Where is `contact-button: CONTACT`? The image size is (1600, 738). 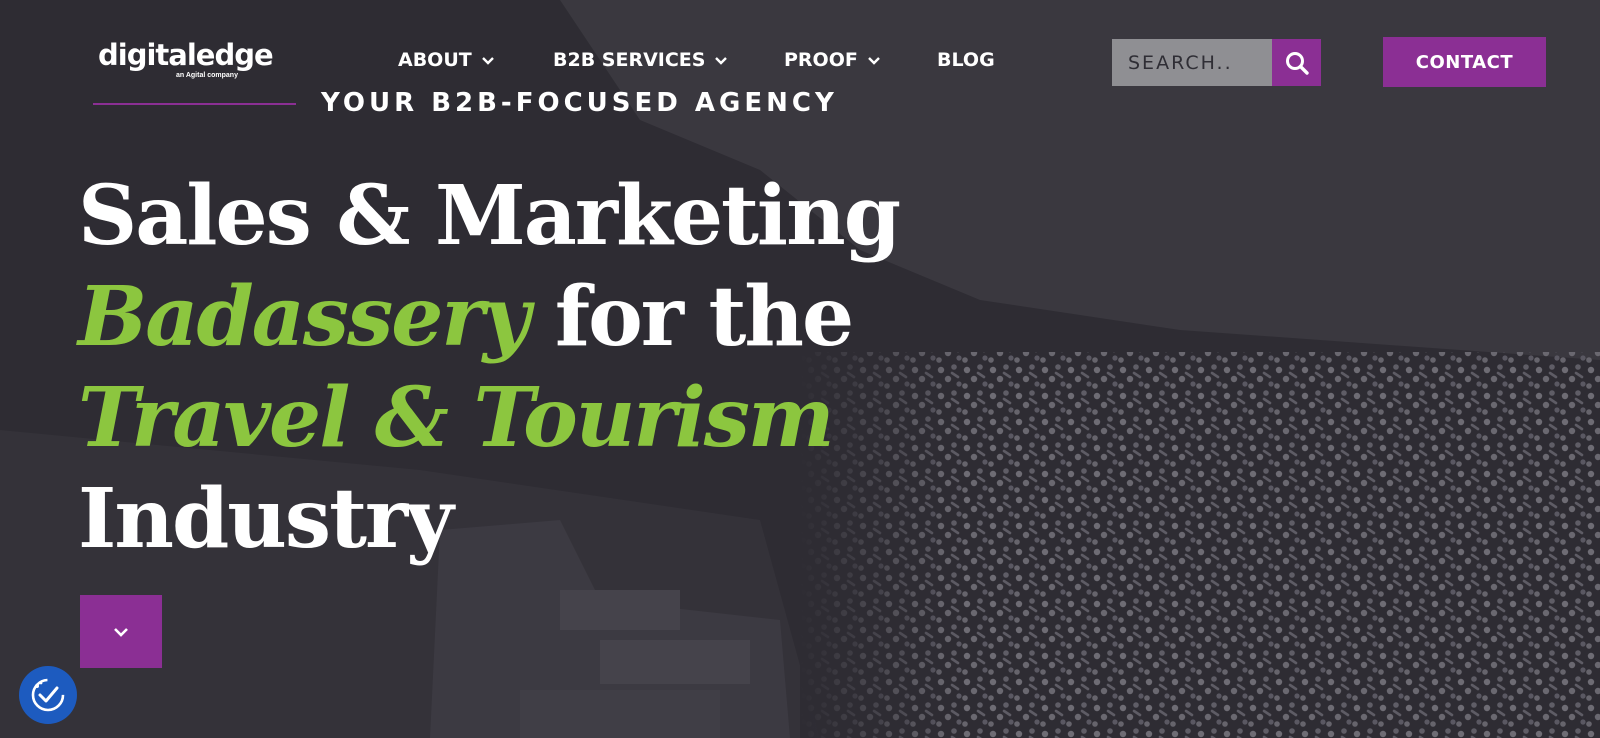 contact-button: CONTACT is located at coordinates (1464, 62).